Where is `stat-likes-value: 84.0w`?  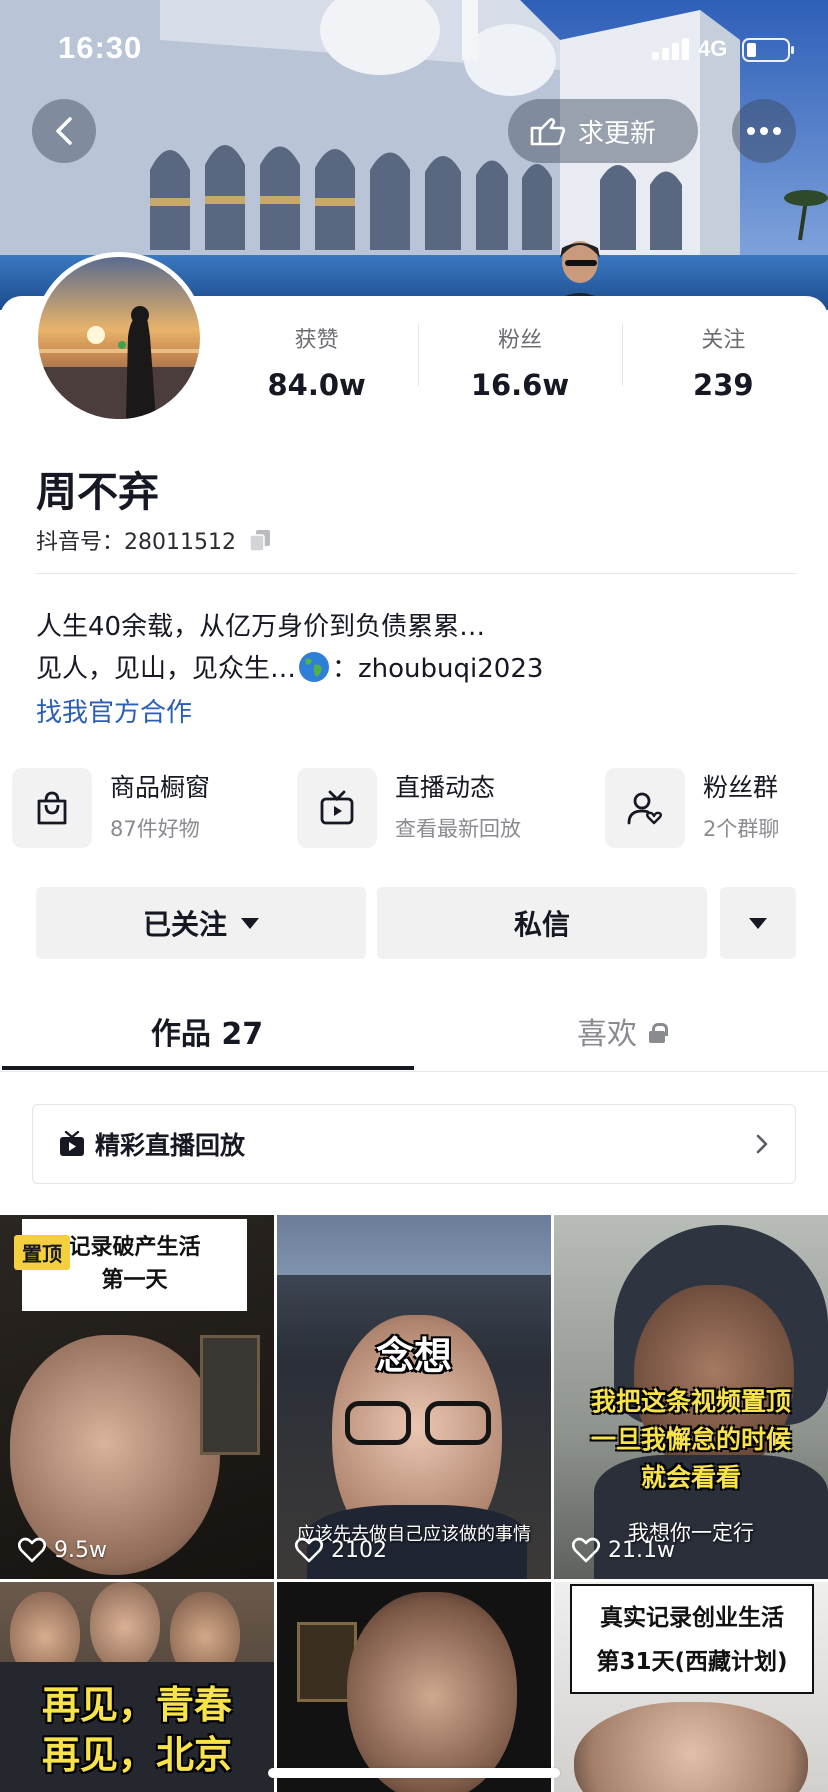
stat-likes-value: 84.0w is located at coordinates (316, 385).